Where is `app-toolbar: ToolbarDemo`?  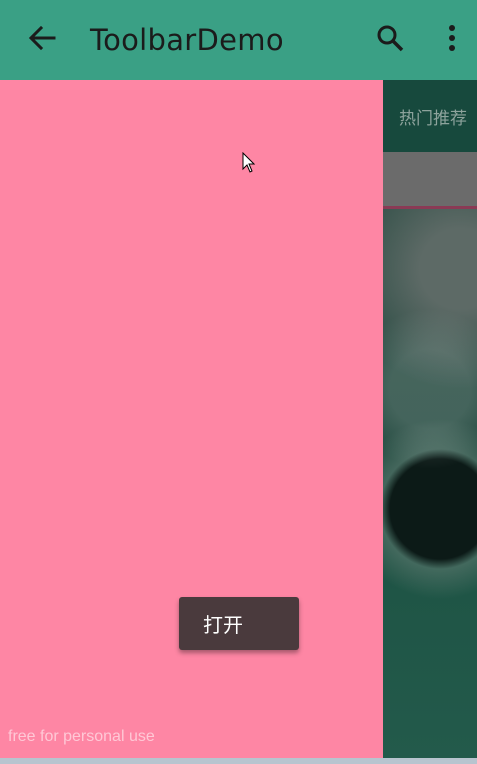
app-toolbar: ToolbarDemo is located at coordinates (238, 40).